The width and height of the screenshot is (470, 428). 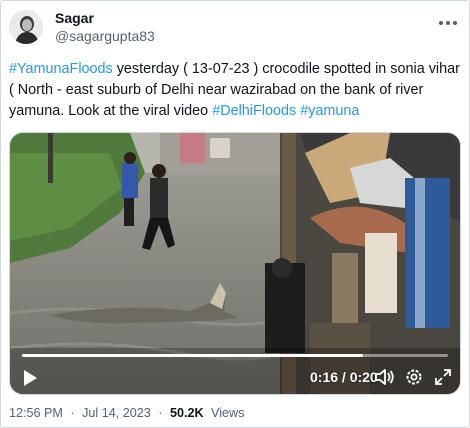 I want to click on author-display-name: Sagar, so click(x=105, y=18).